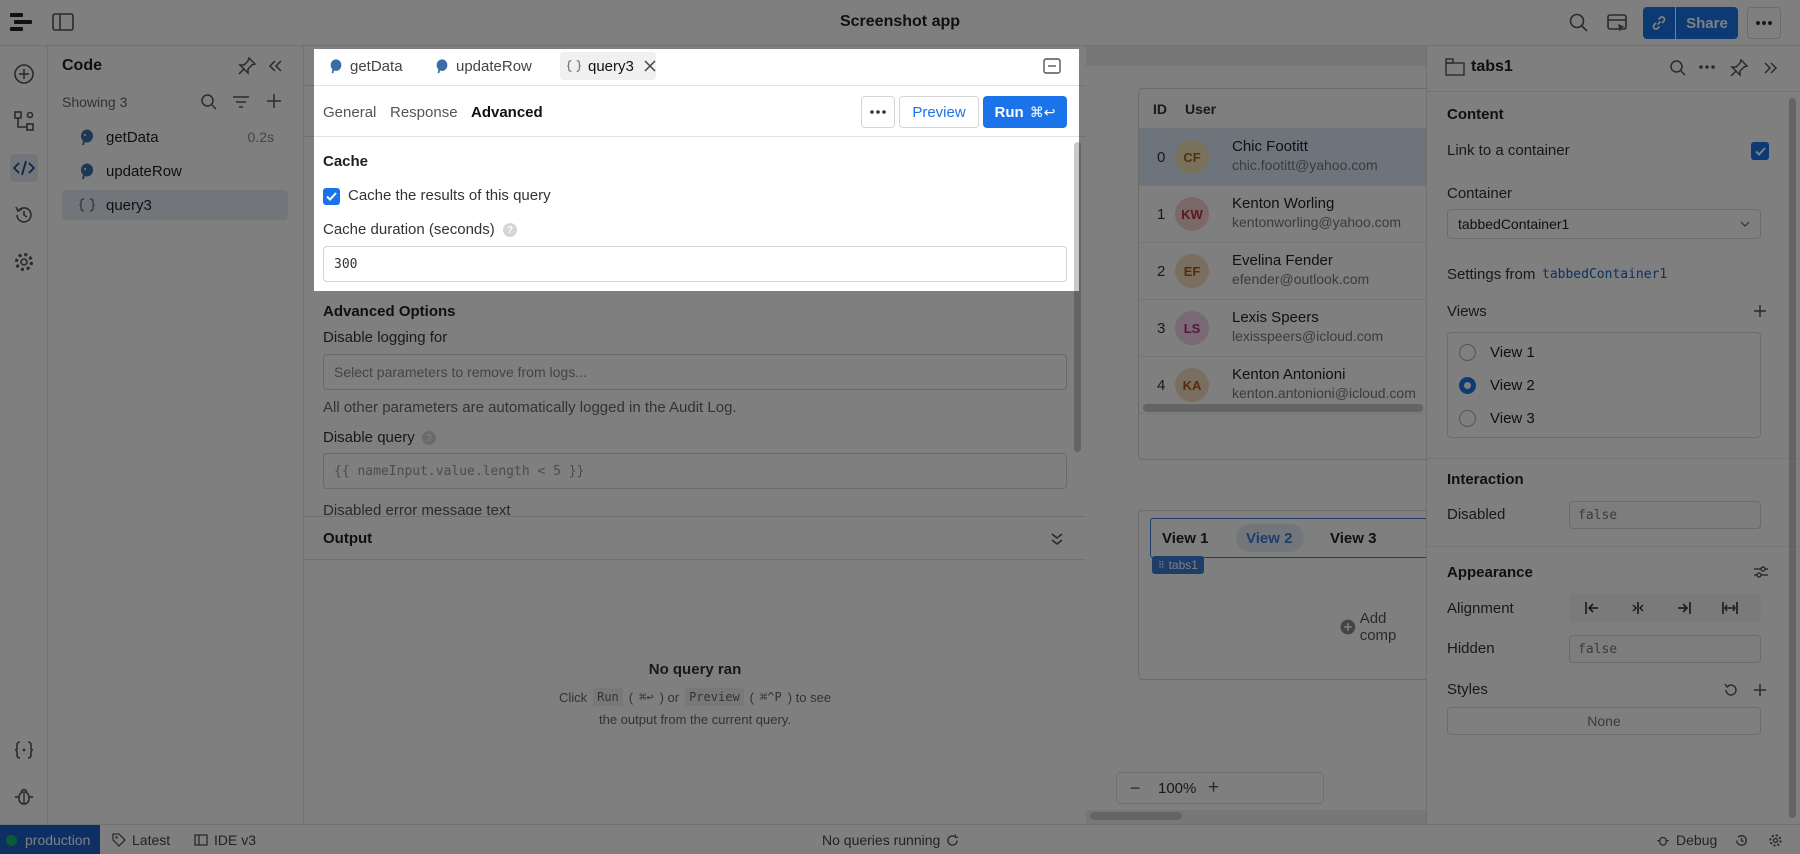 Image resolution: width=1800 pixels, height=854 pixels. Describe the element at coordinates (1731, 690) in the screenshot. I see `reset-styles-icon` at that location.